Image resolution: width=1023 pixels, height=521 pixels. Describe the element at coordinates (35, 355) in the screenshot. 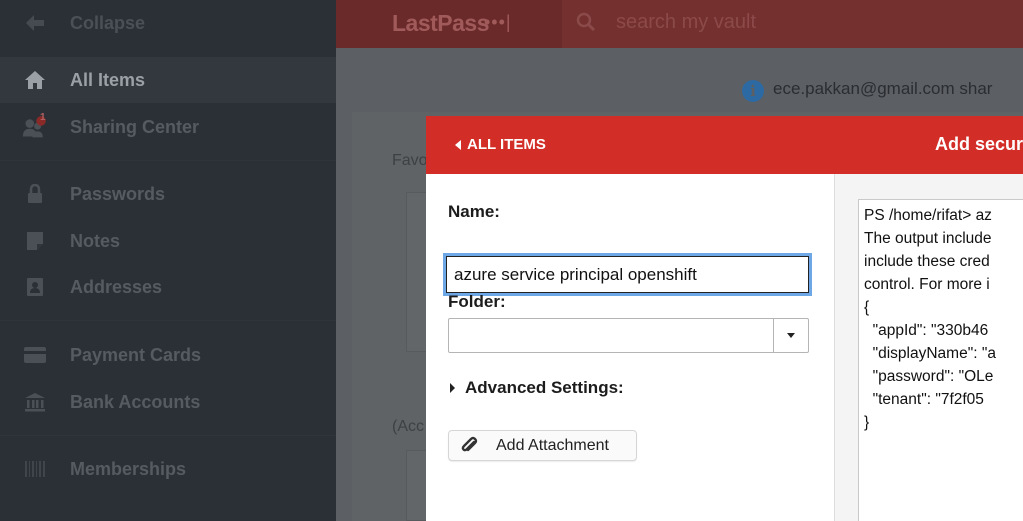

I see `card-icon` at that location.